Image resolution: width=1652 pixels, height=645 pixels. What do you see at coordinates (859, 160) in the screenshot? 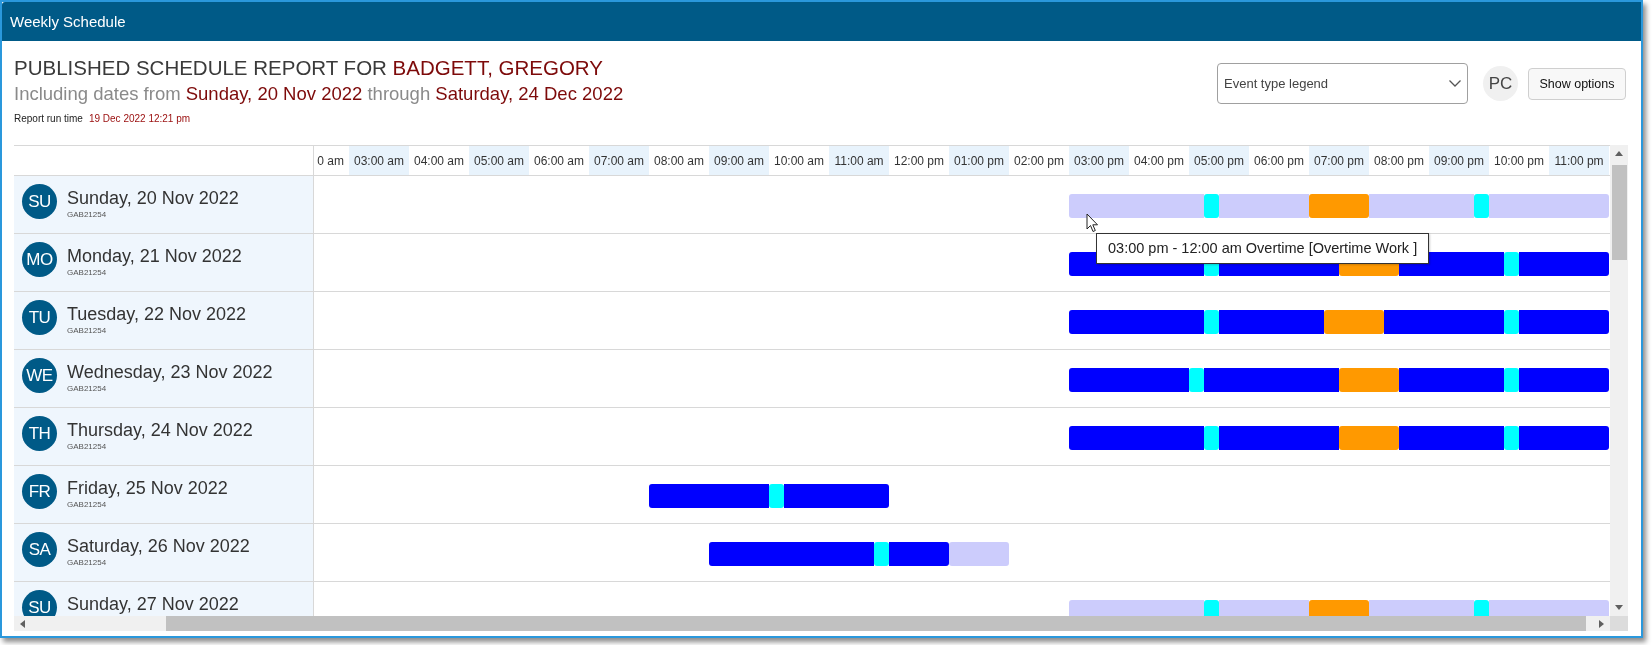
I see `hour-label: 11:00 am` at bounding box center [859, 160].